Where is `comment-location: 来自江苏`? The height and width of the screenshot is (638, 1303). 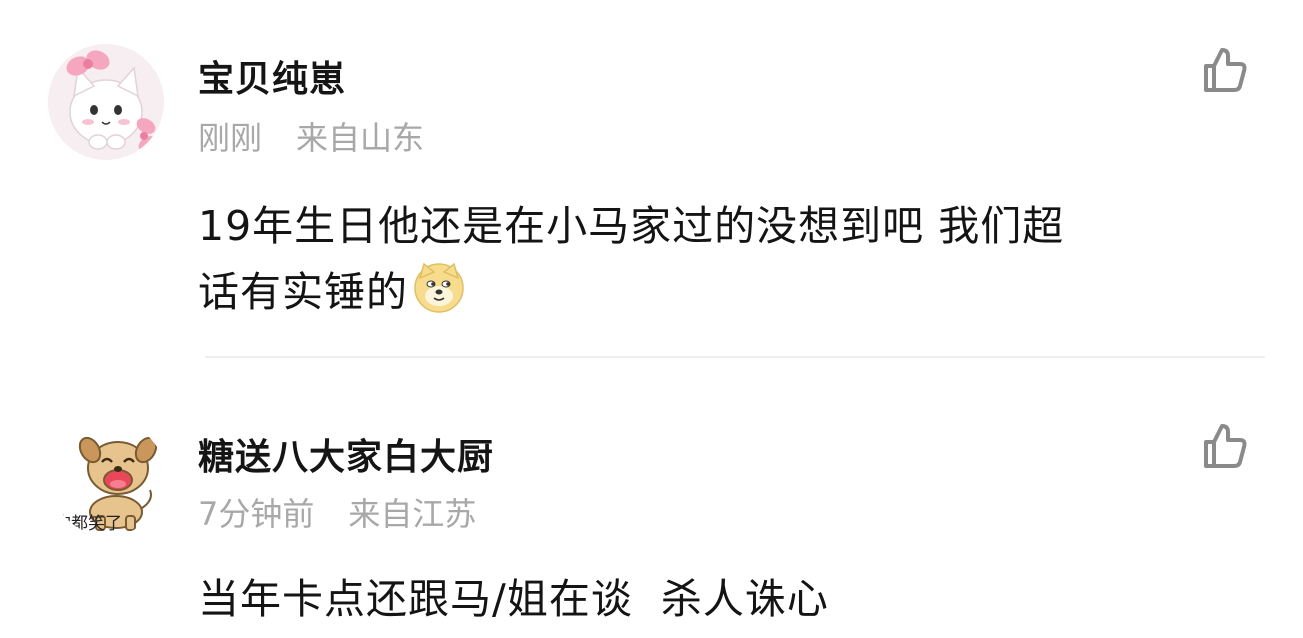 comment-location: 来自江苏 is located at coordinates (412, 514).